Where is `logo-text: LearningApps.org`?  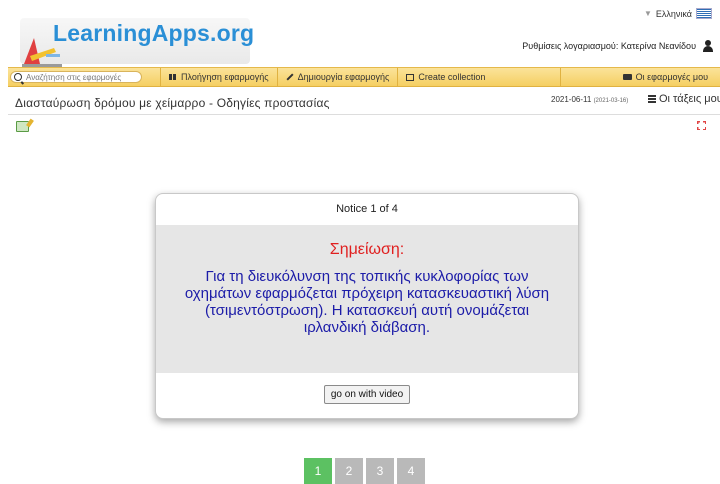 logo-text: LearningApps.org is located at coordinates (154, 33).